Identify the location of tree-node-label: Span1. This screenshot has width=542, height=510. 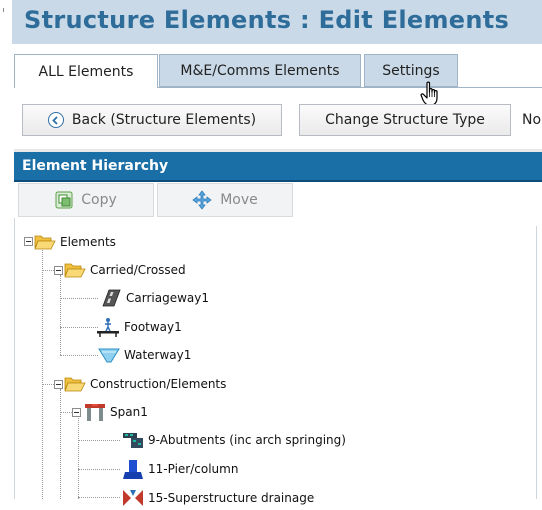
(129, 412).